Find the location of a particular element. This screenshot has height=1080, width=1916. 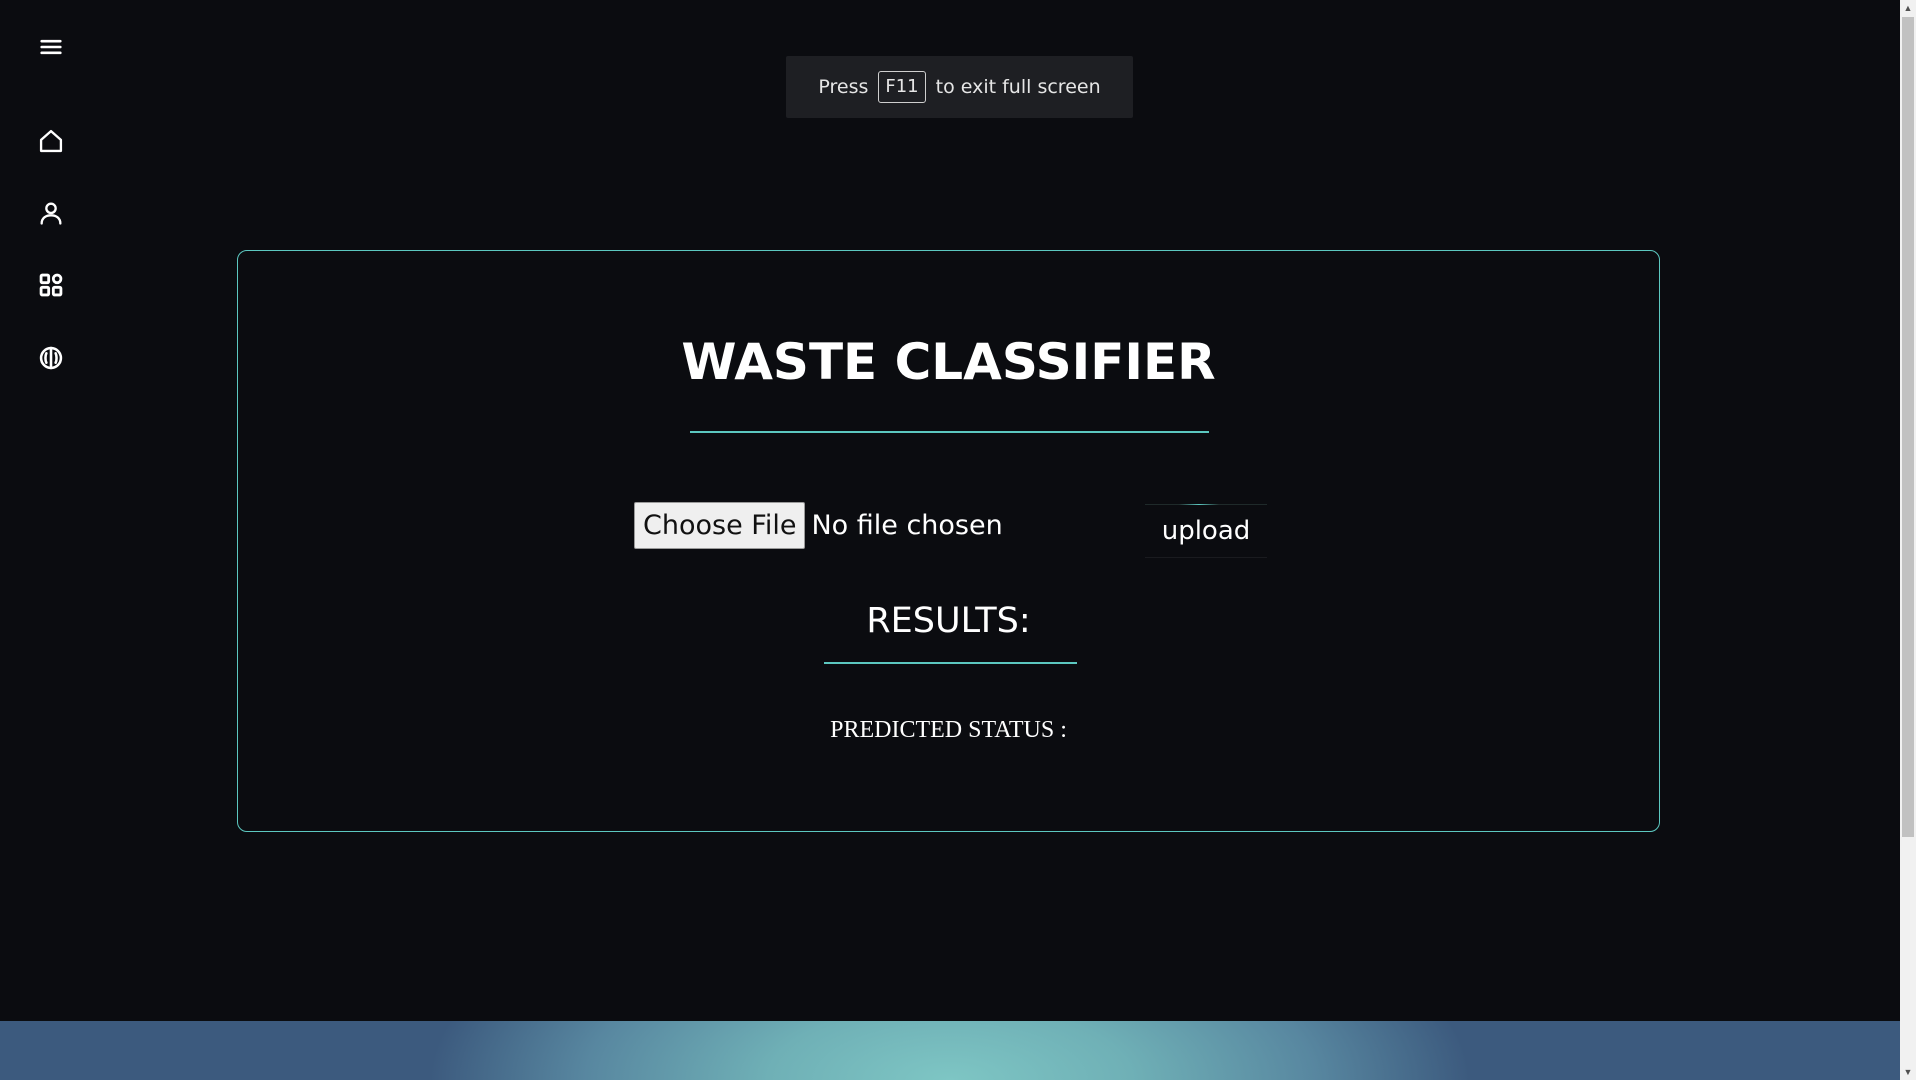

brain-icon is located at coordinates (51, 358).